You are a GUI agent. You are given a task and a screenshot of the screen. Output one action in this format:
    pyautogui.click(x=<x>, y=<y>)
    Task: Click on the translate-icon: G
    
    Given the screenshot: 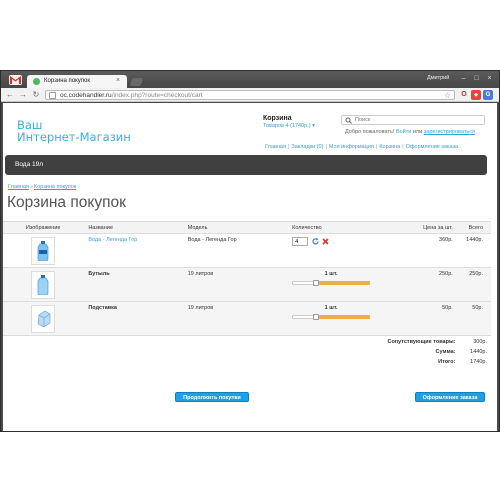 What is the action you would take?
    pyautogui.click(x=488, y=95)
    